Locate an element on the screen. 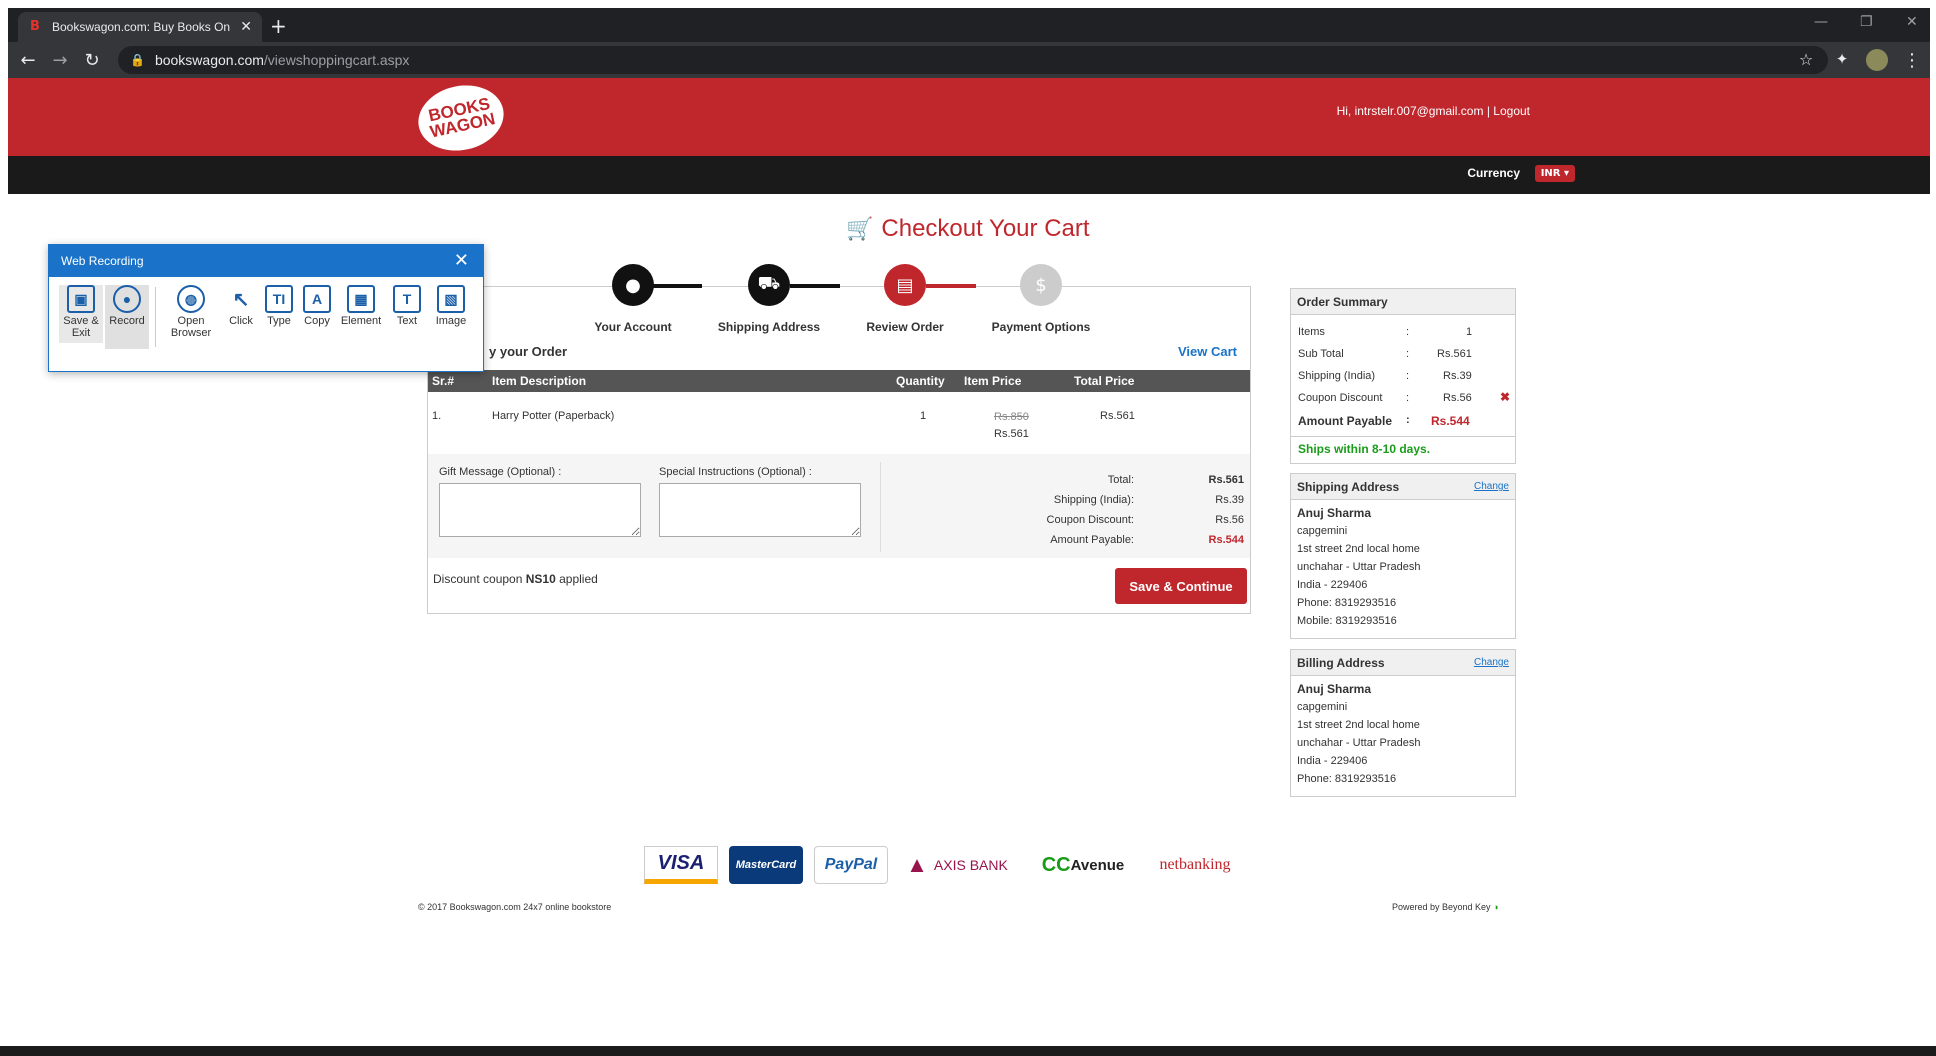 This screenshot has height=1056, width=1936. coupon-applied-text: Discount coupon NS10 applied is located at coordinates (515, 579).